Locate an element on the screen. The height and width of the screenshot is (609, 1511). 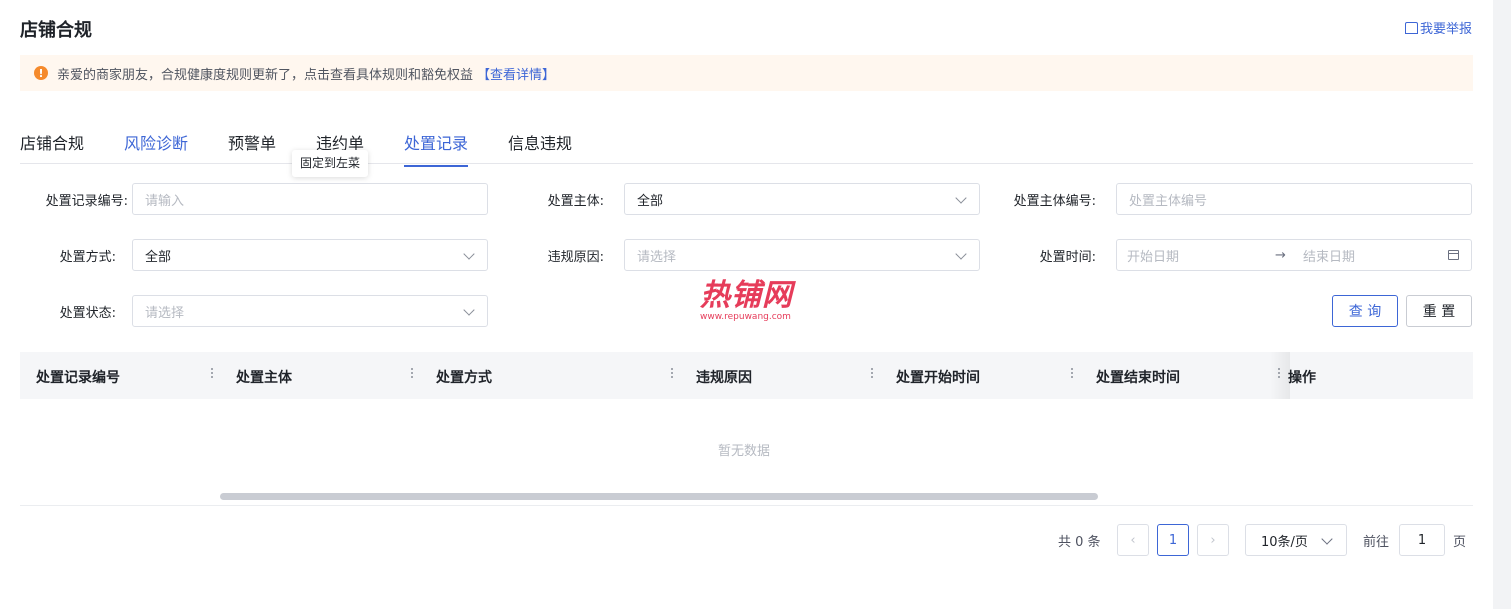
subject-label: 处置主体: is located at coordinates (575, 201).